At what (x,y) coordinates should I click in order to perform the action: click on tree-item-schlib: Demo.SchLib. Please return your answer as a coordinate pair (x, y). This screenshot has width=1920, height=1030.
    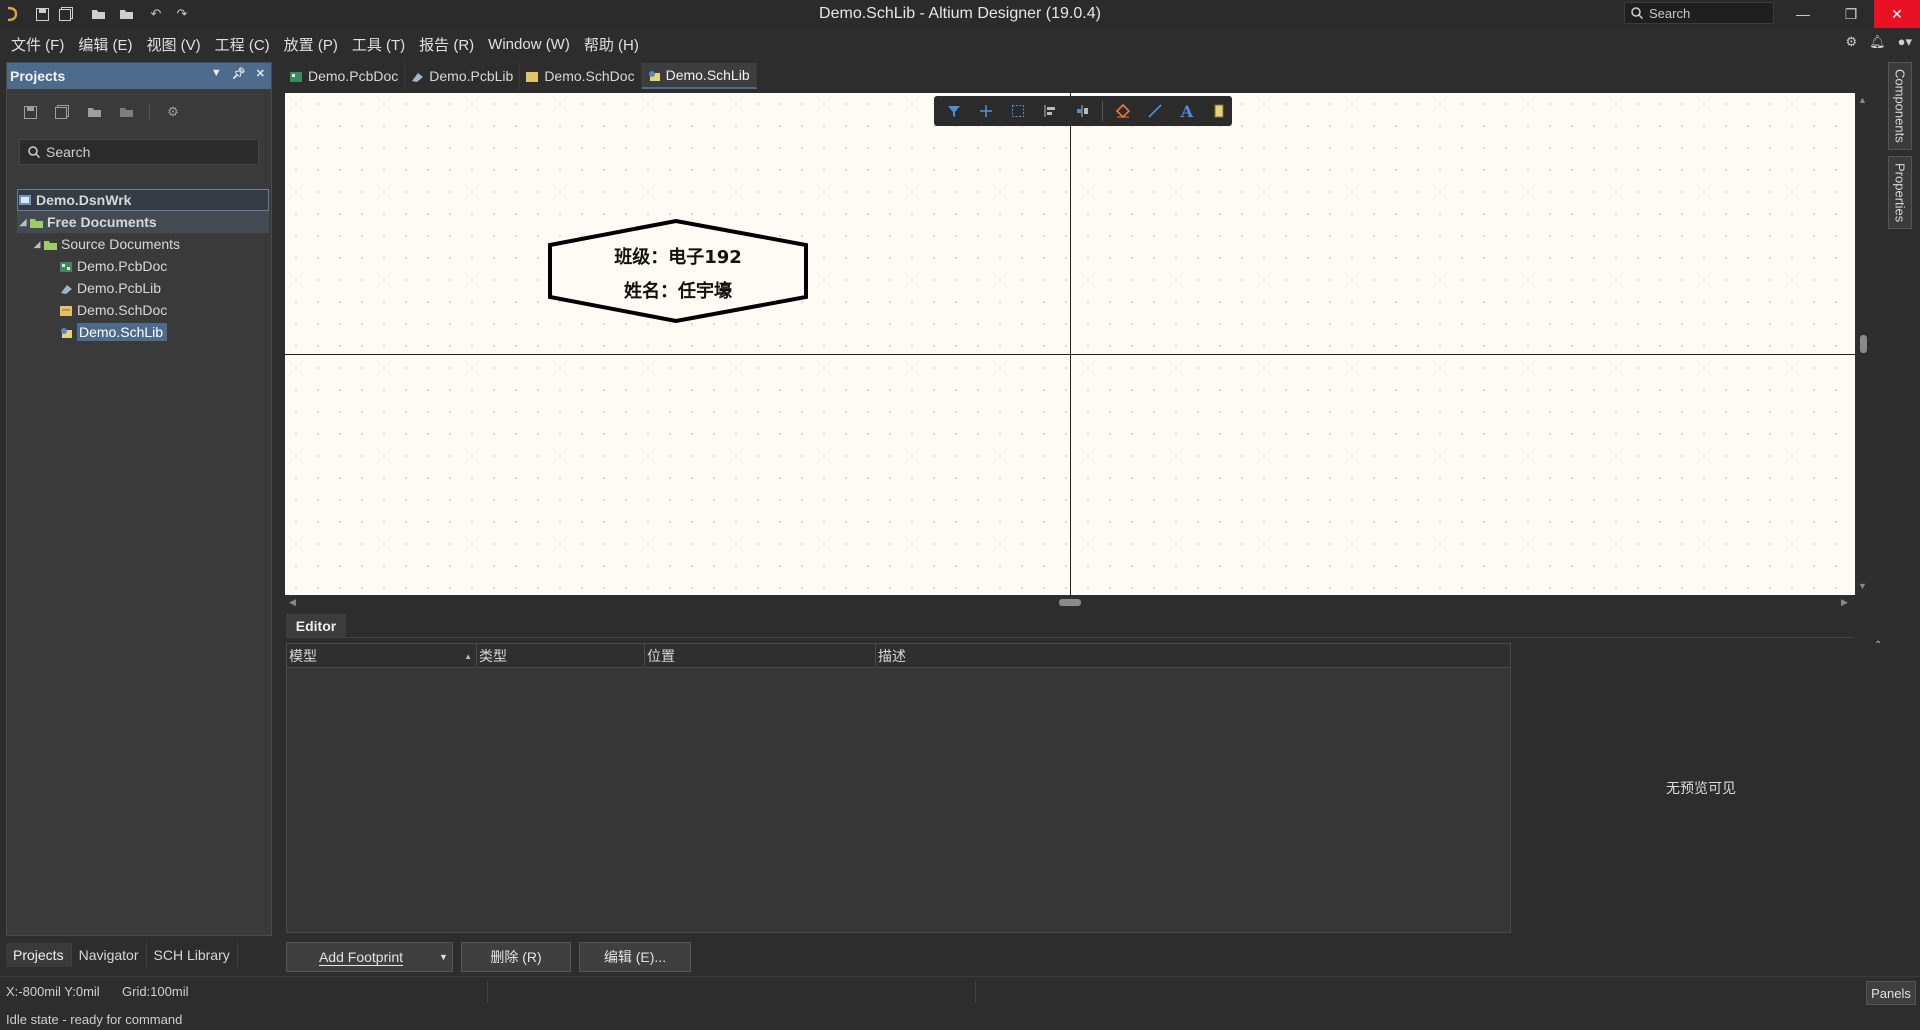
    Looking at the image, I should click on (143, 332).